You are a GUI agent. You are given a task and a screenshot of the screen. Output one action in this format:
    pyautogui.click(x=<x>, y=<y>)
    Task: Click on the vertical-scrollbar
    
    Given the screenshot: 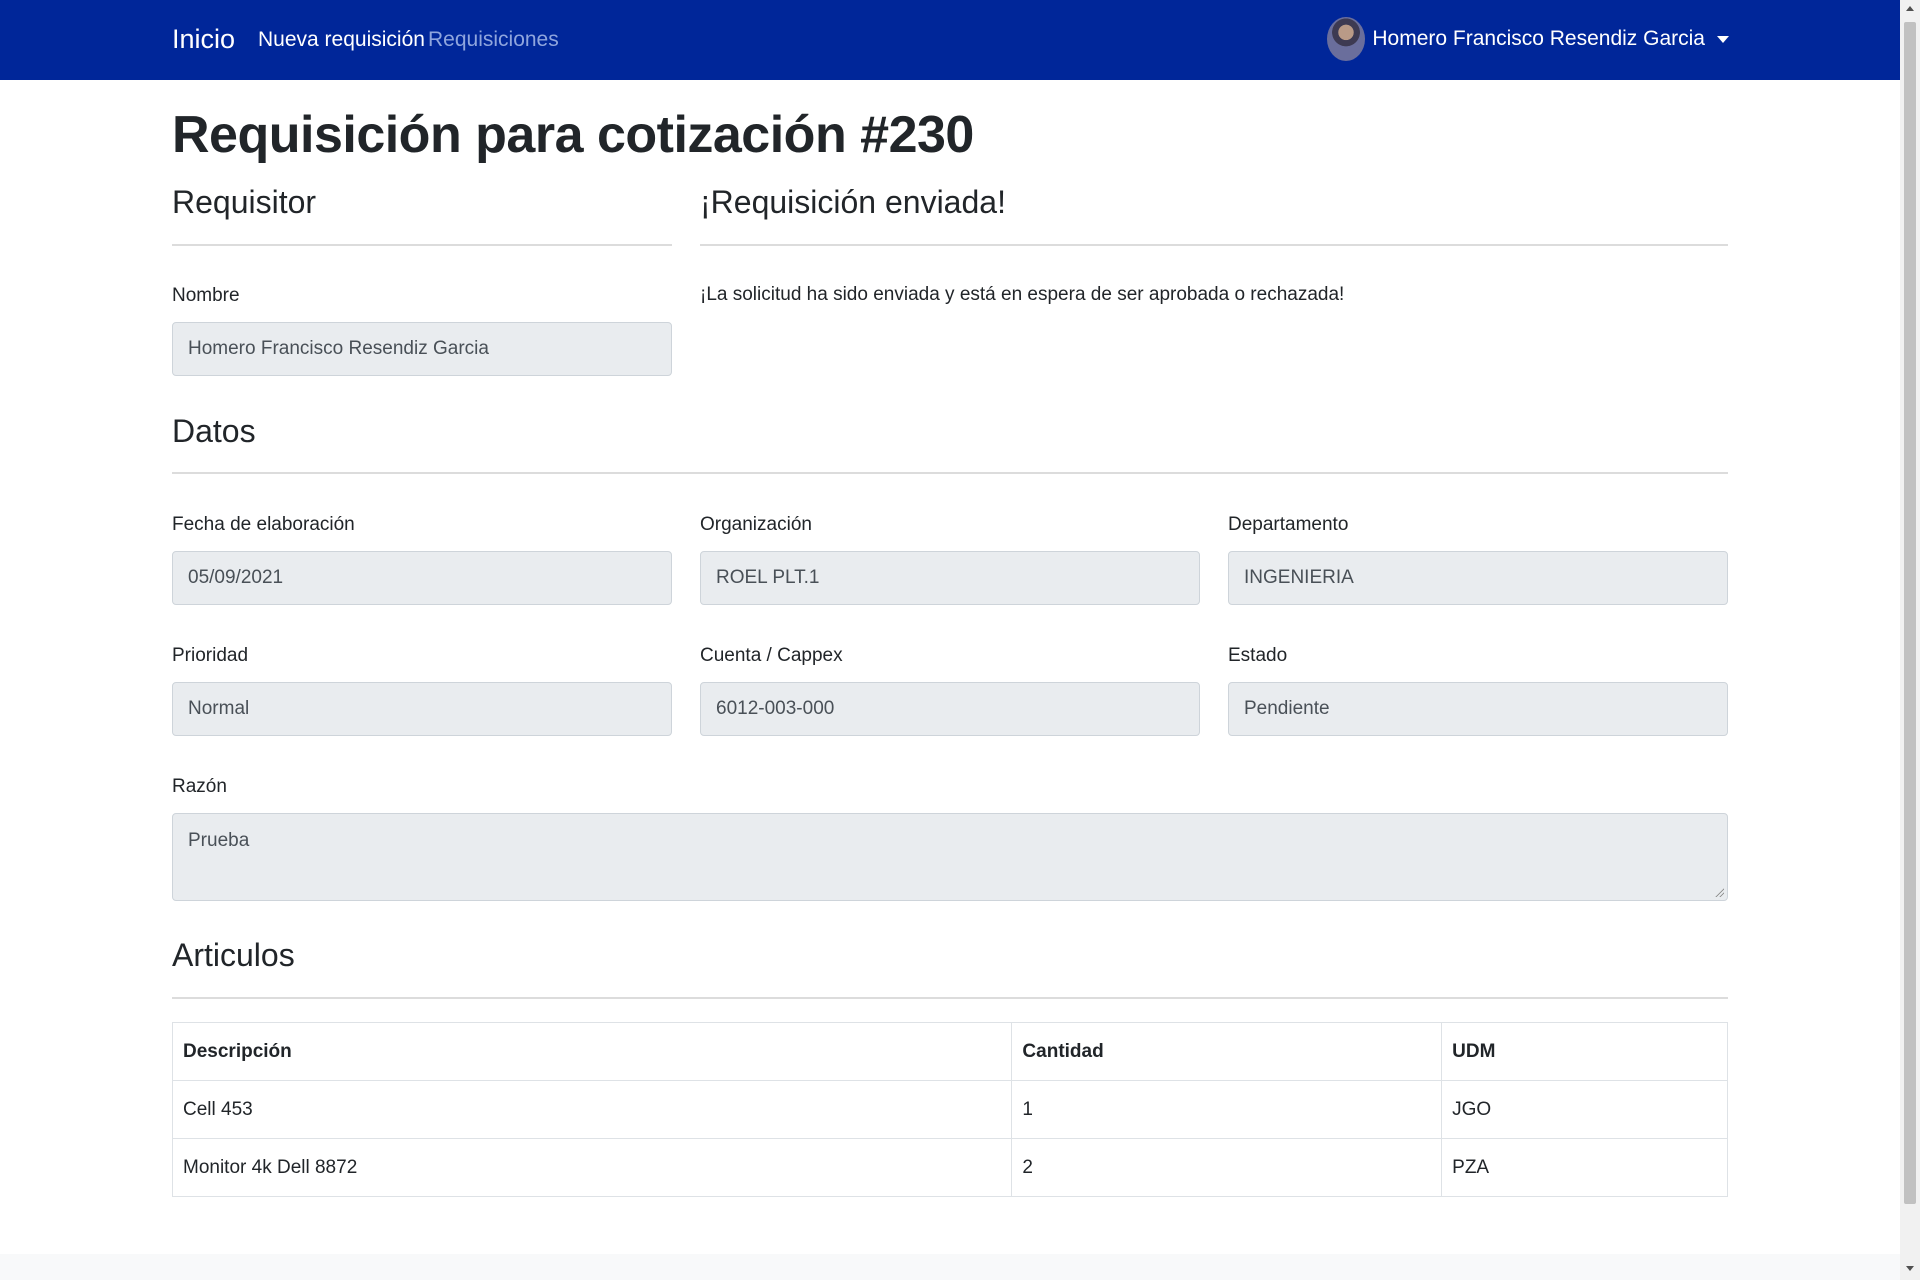 What is the action you would take?
    pyautogui.click(x=1910, y=640)
    